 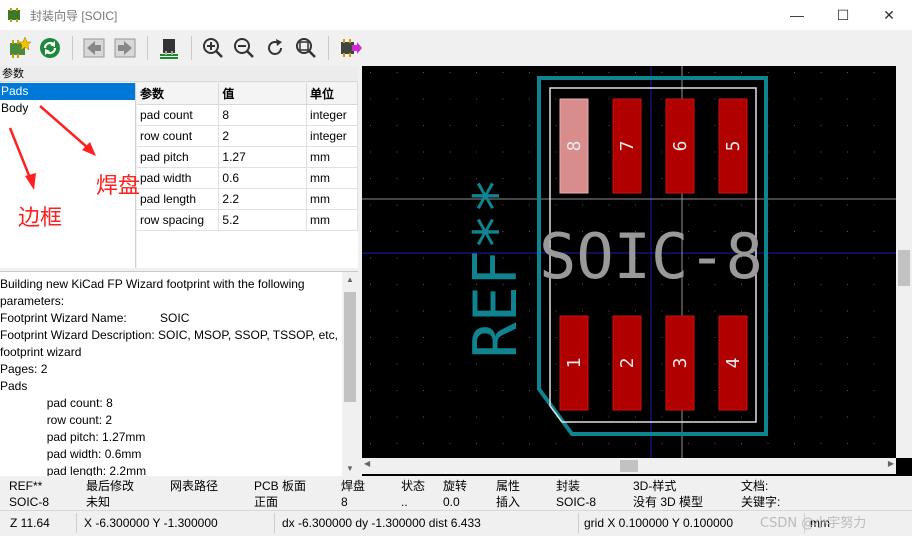 I want to click on pad-number-label: 3, so click(x=680, y=363).